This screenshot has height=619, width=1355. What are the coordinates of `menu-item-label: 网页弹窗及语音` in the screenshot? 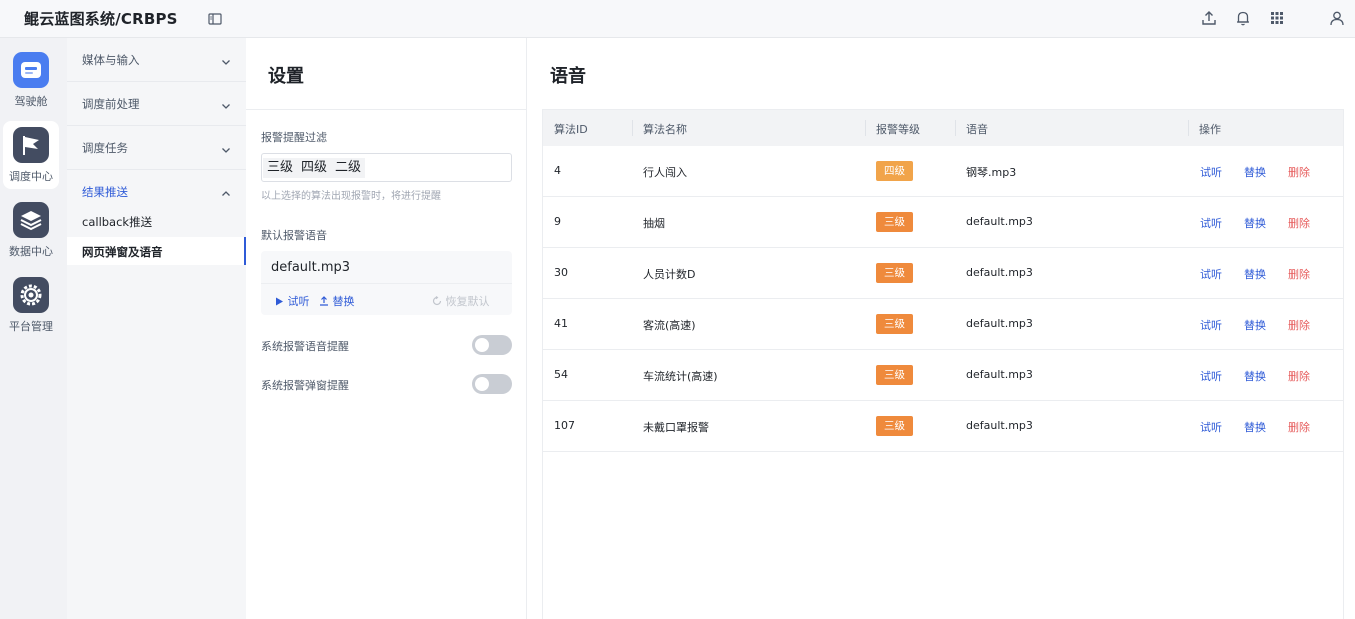 It's located at (122, 252).